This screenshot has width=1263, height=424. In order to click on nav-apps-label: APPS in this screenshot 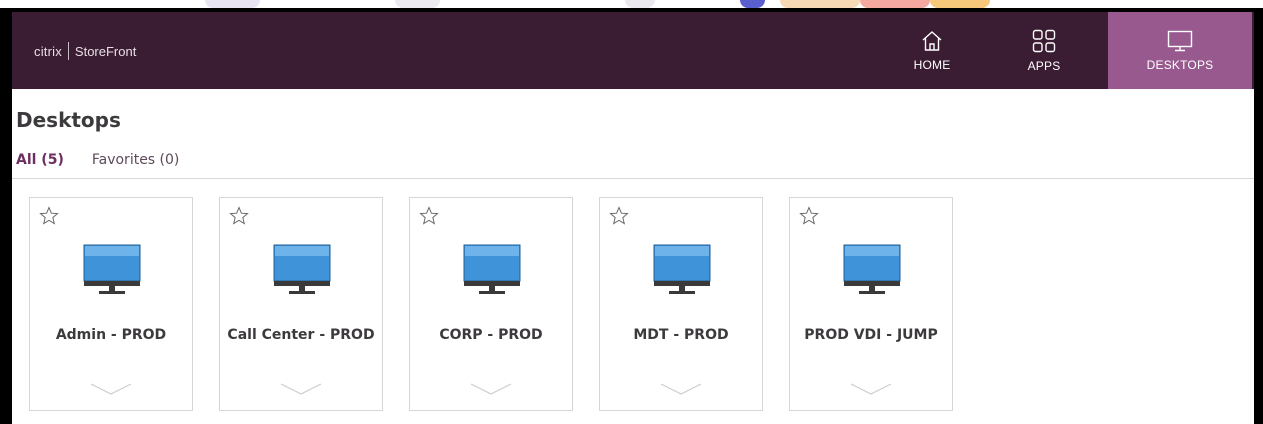, I will do `click(1044, 65)`.